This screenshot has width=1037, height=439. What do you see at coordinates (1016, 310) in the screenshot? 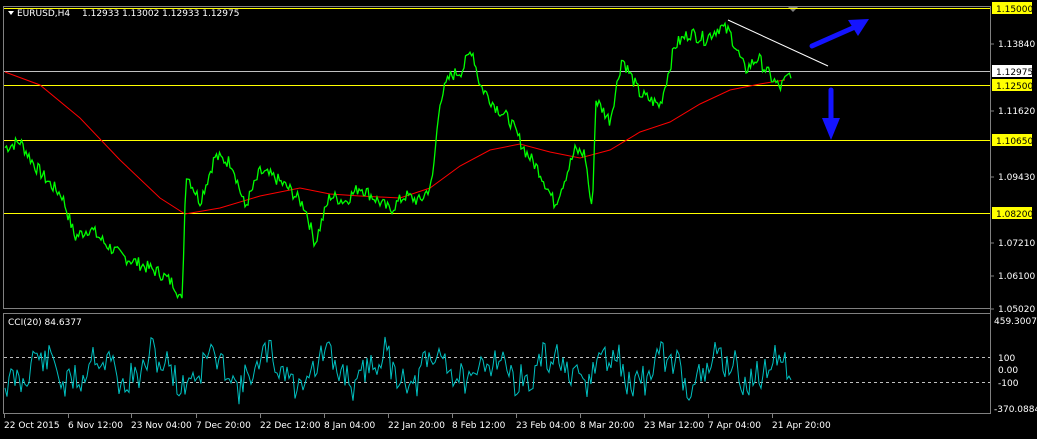
I see `price-tick-label: 1.05020` at bounding box center [1016, 310].